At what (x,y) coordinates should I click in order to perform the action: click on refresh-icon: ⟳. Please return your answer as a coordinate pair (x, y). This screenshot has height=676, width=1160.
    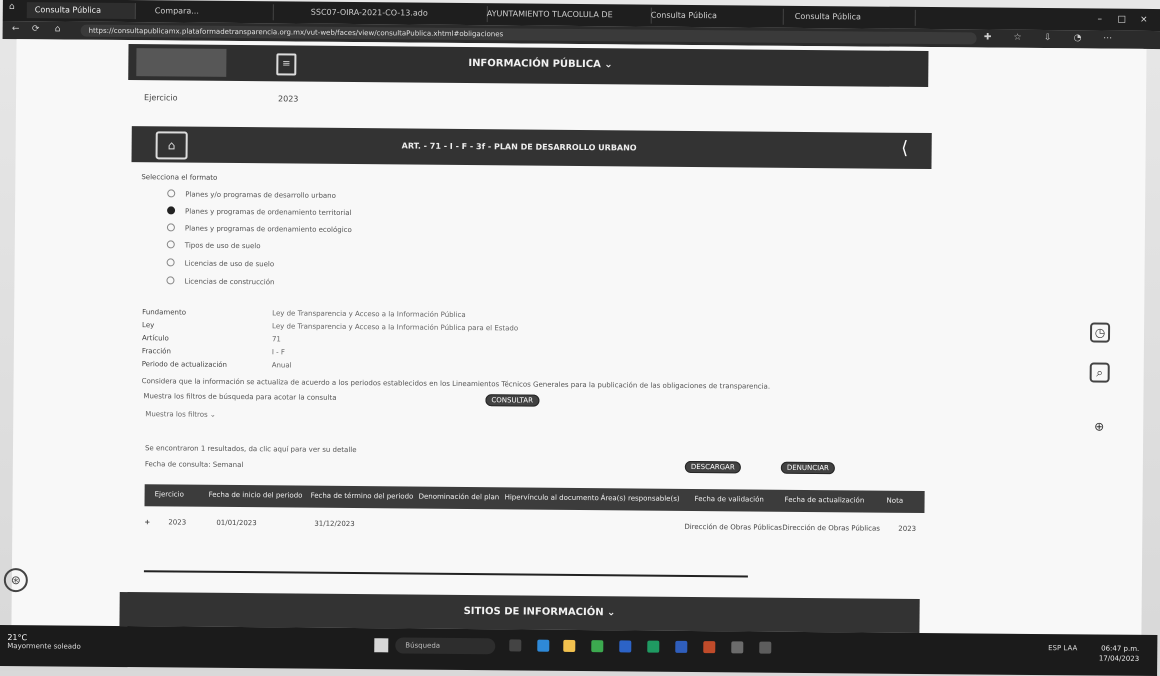
    Looking at the image, I should click on (36, 29).